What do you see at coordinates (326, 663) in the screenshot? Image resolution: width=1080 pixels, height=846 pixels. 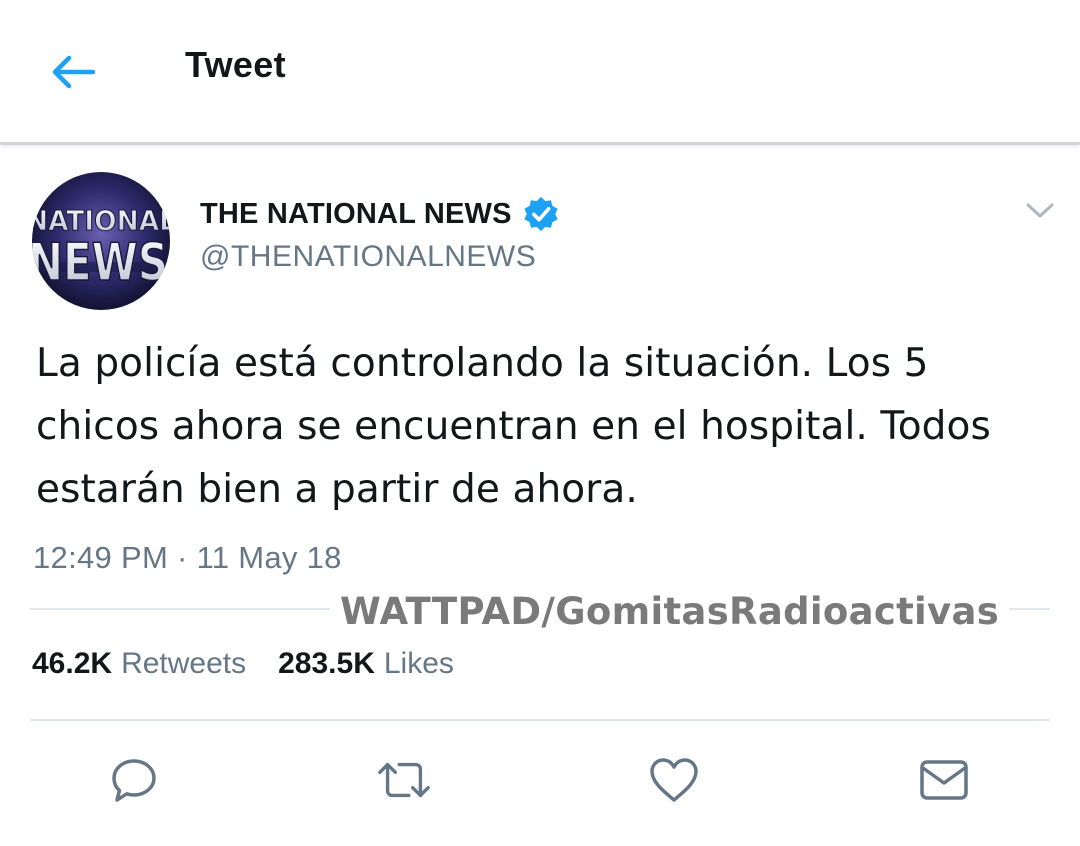 I see `likes-count: 283.5K` at bounding box center [326, 663].